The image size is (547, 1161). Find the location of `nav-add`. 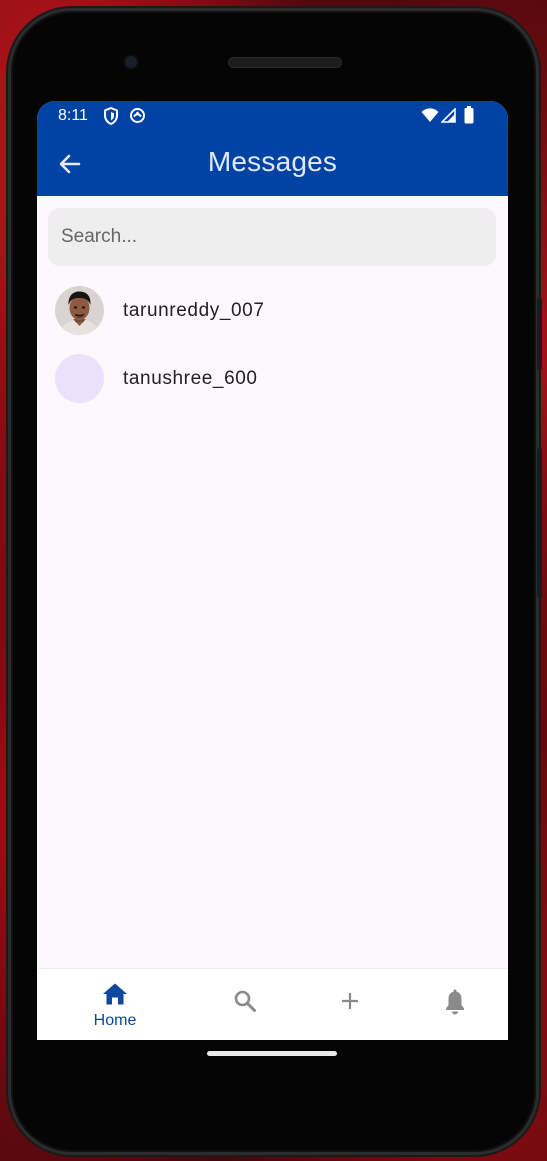

nav-add is located at coordinates (350, 1004).